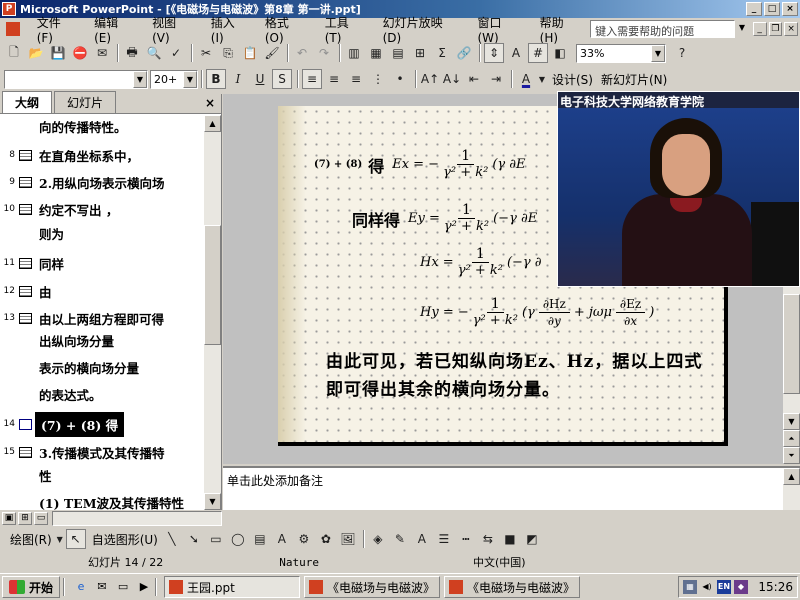 The width and height of the screenshot is (800, 600). What do you see at coordinates (400, 79) in the screenshot?
I see `bullets-icon: •` at bounding box center [400, 79].